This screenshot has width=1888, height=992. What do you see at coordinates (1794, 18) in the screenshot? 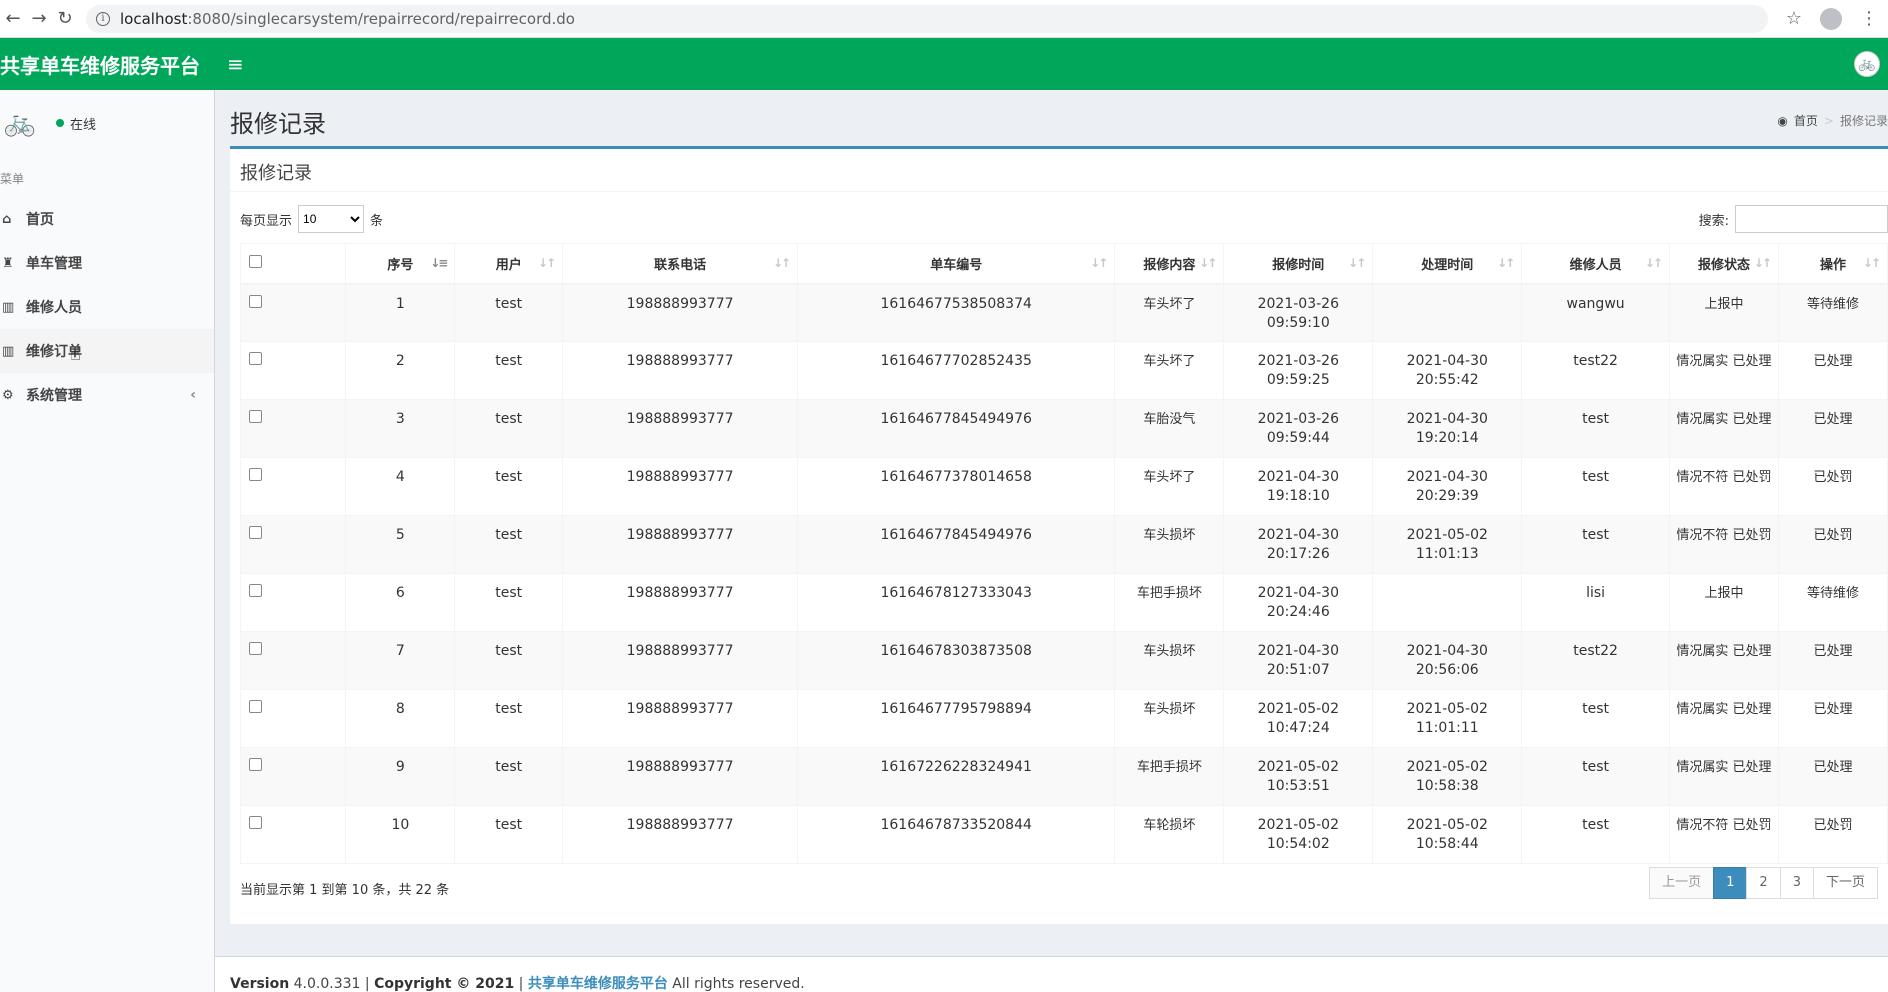
I see `bookmark-star-icon: ☆` at bounding box center [1794, 18].